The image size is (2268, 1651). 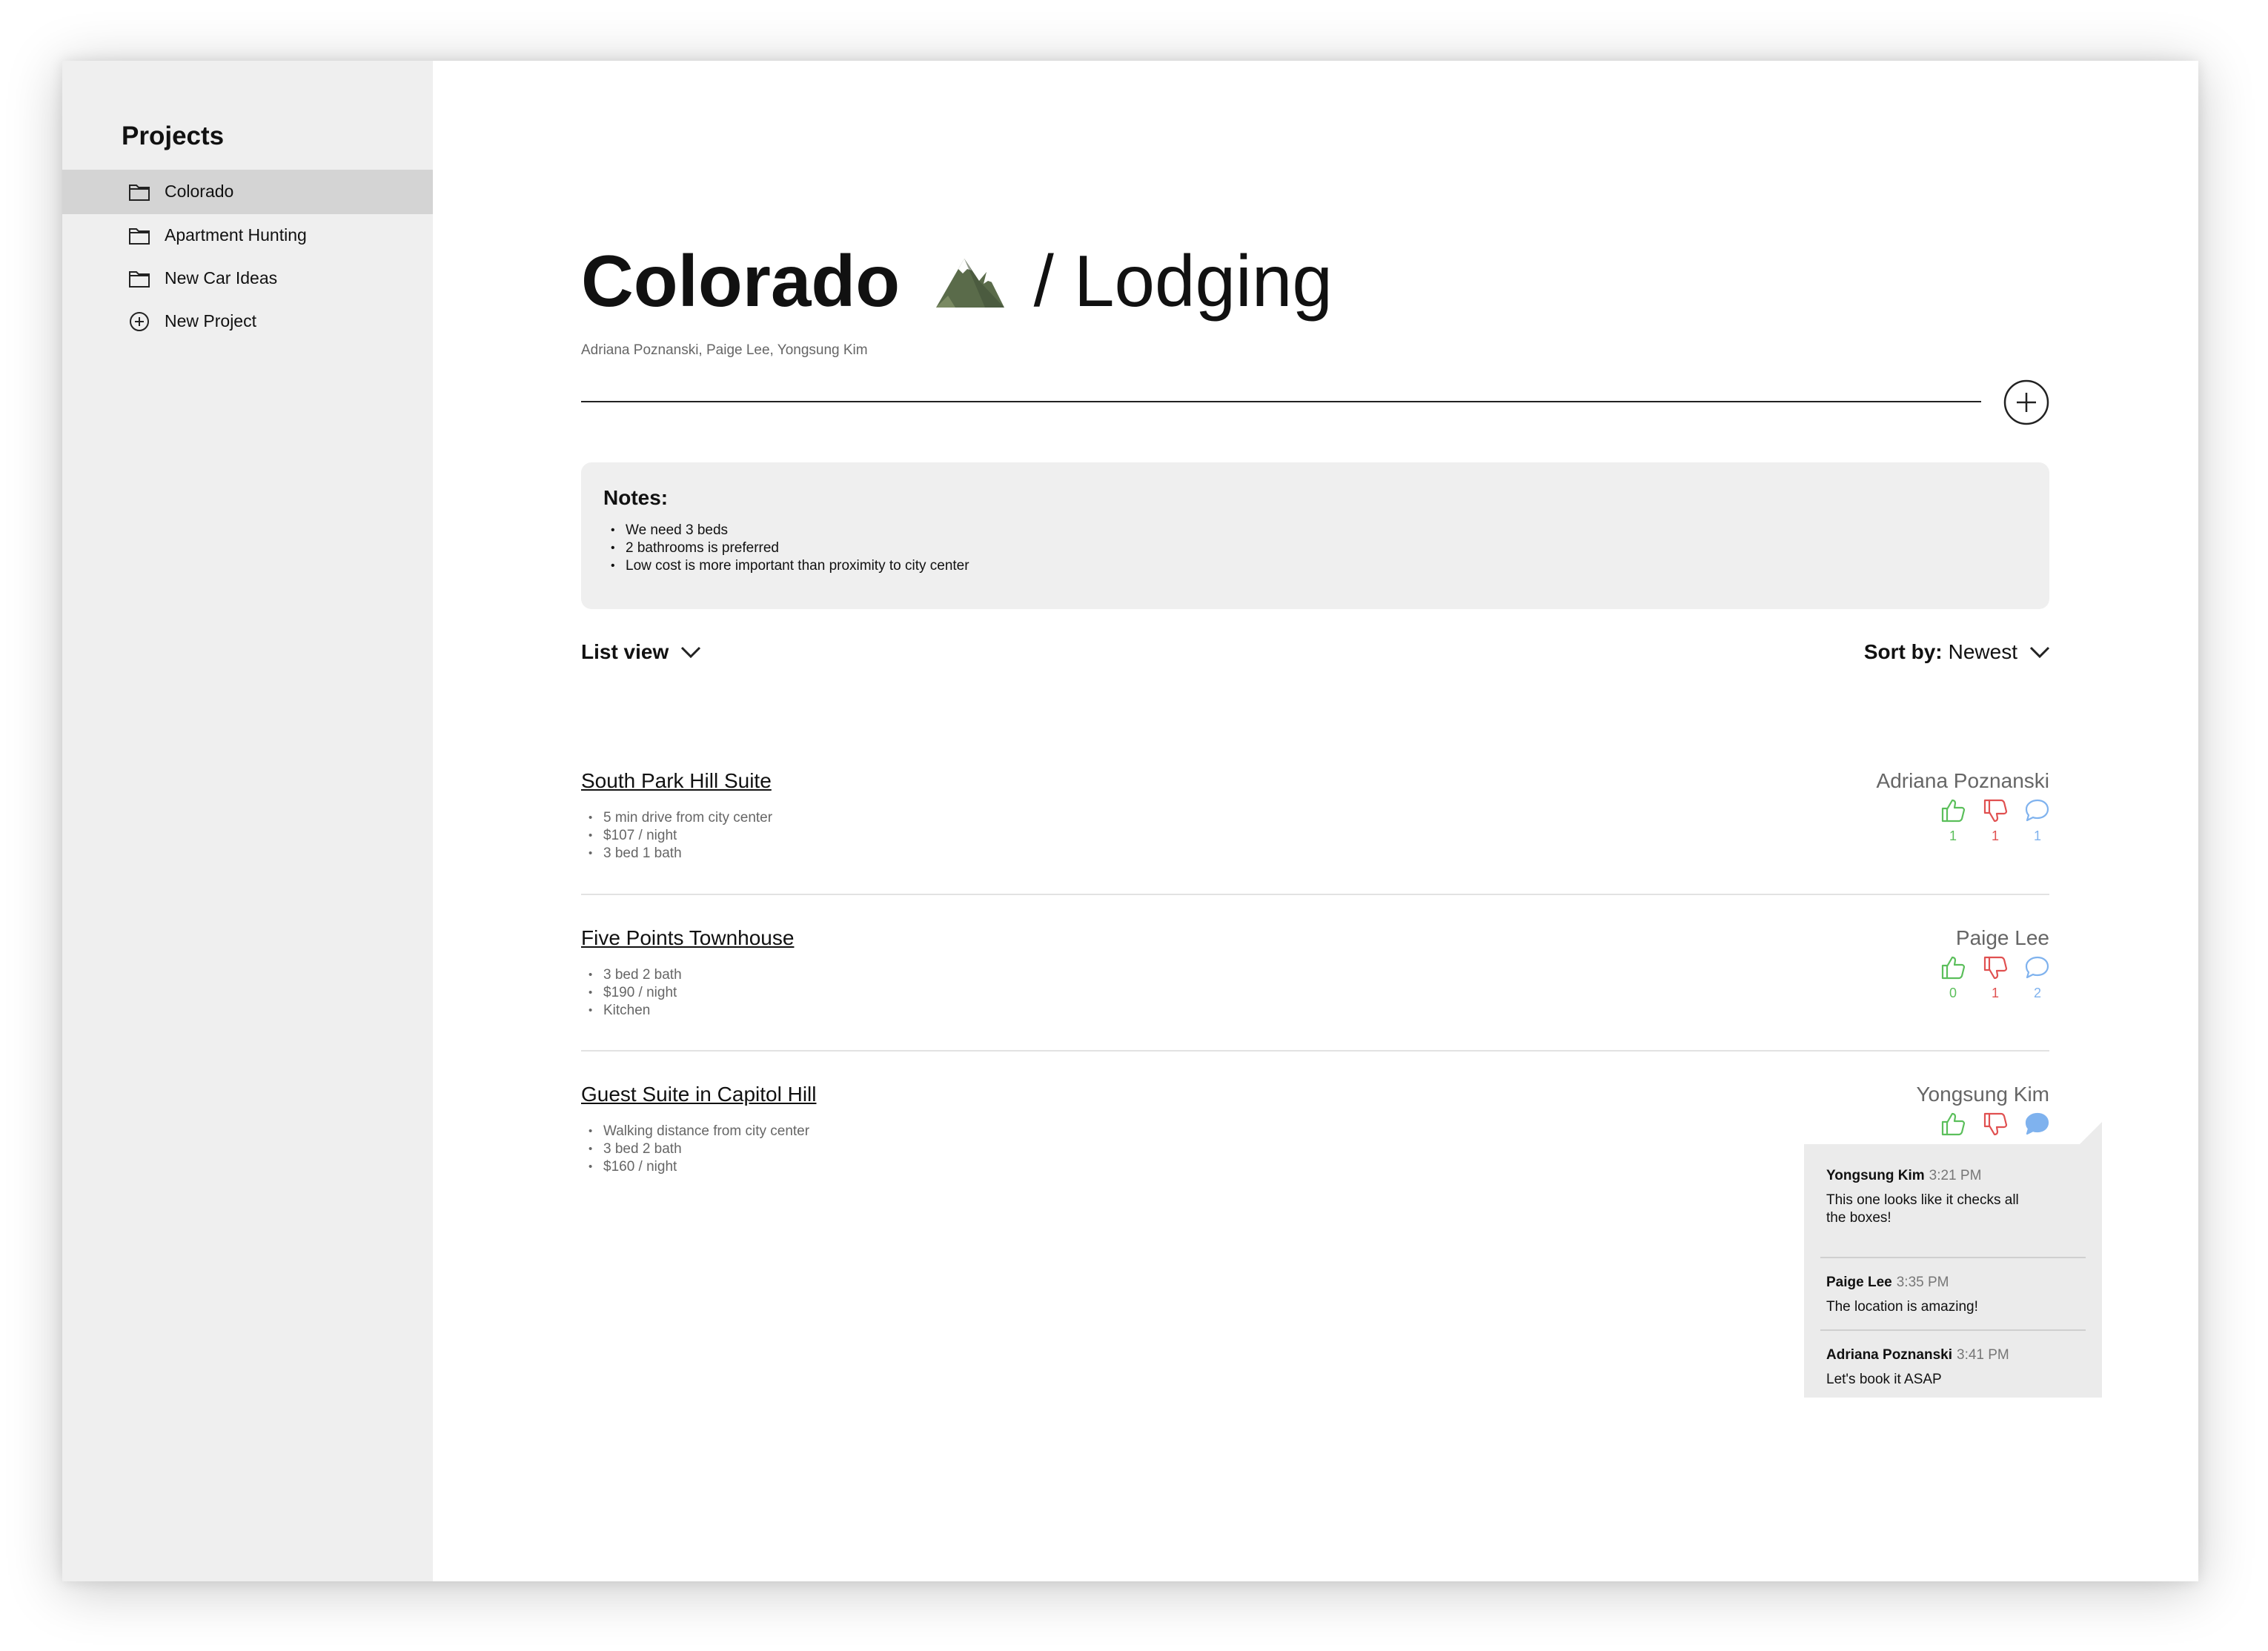 I want to click on like-button: 0, so click(x=1953, y=977).